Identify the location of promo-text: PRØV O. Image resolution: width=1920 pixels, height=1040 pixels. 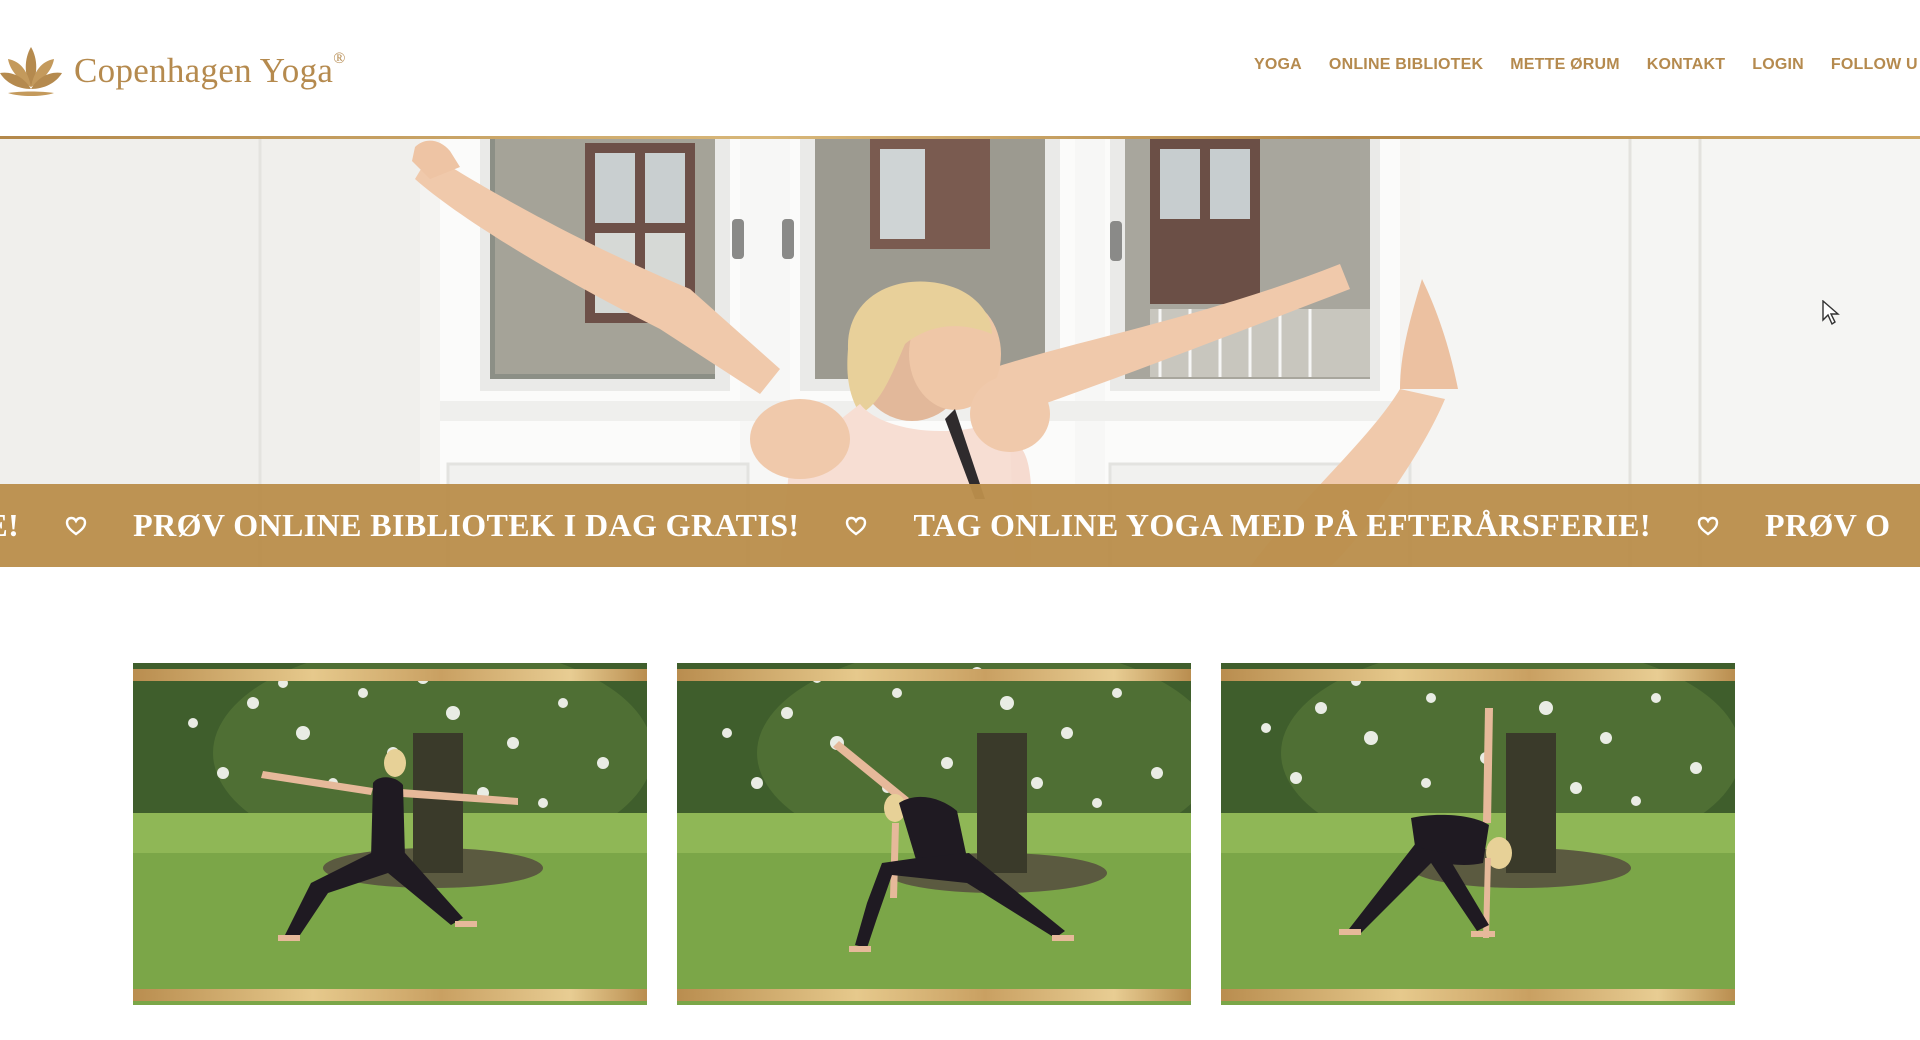
(1828, 525).